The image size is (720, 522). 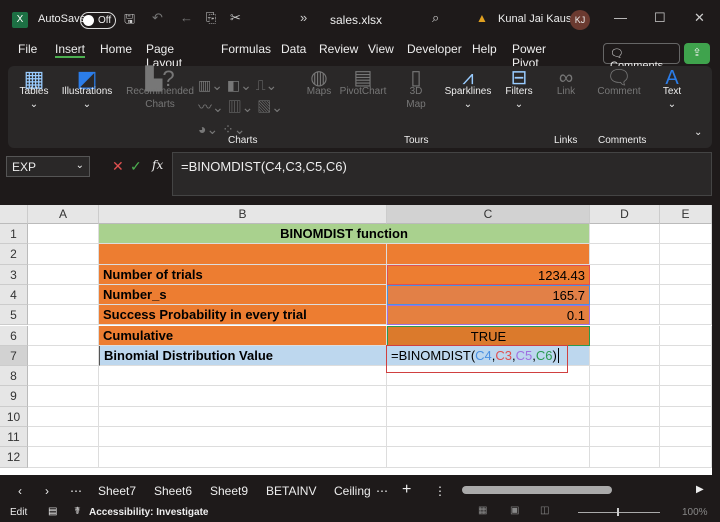 I want to click on cell-c5: 0.1, so click(x=488, y=315).